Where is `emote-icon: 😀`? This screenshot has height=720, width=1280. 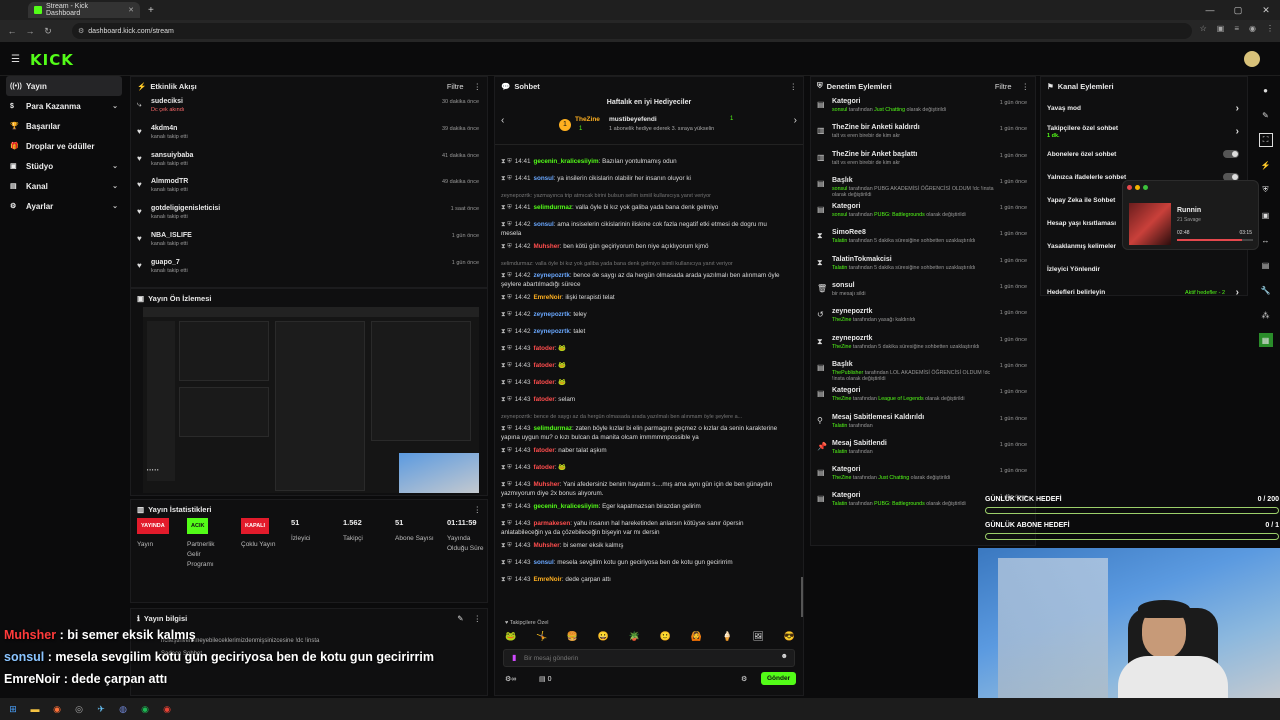
emote-icon: 😀 is located at coordinates (603, 638).